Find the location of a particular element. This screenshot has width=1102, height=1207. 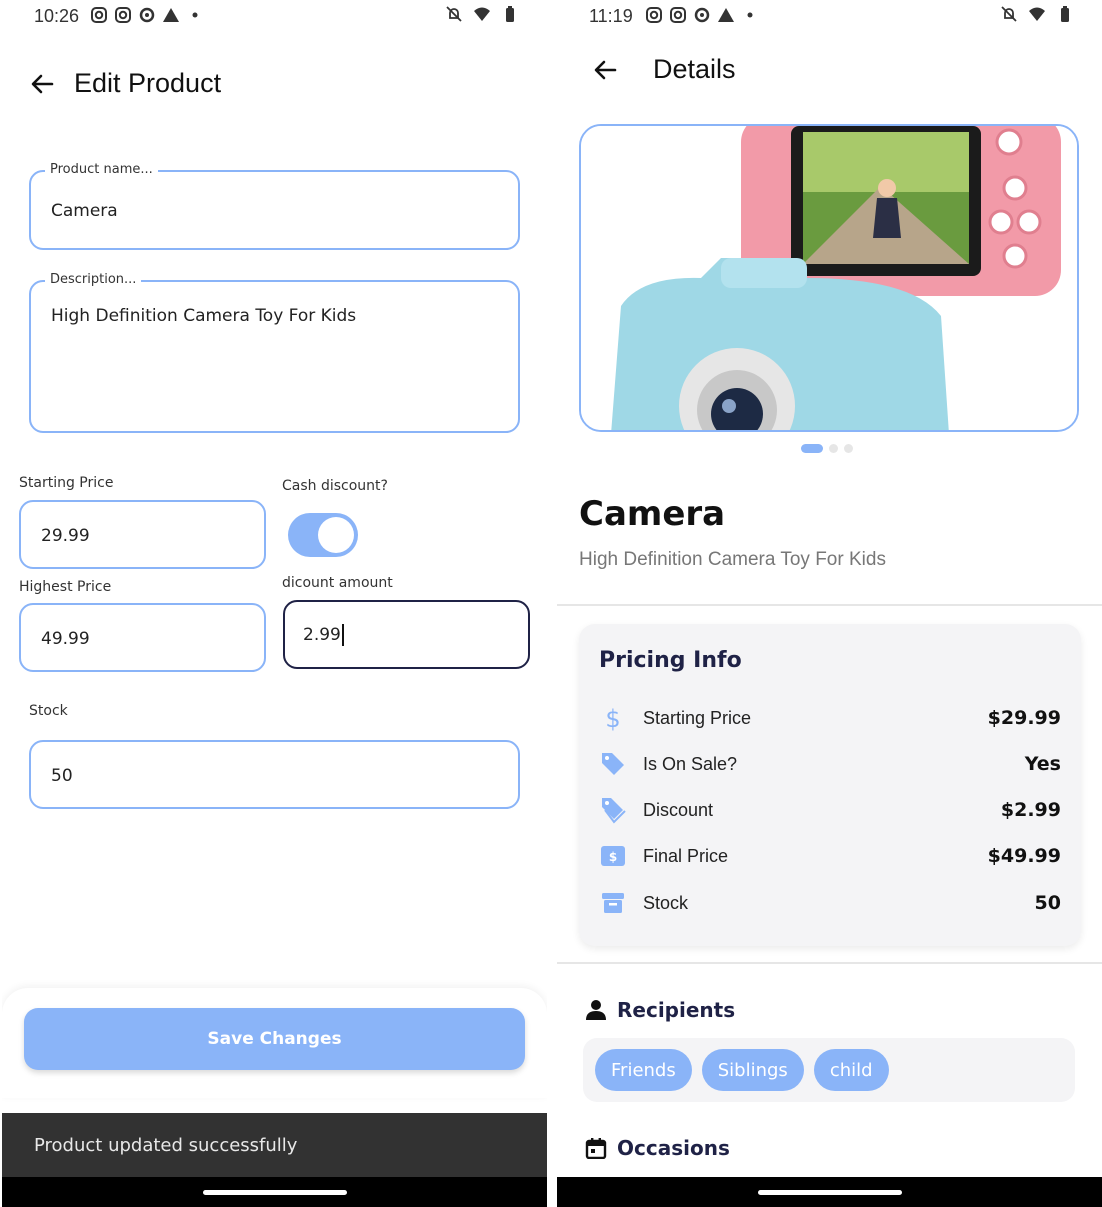

recipients-header: Recipients is located at coordinates (660, 1010).